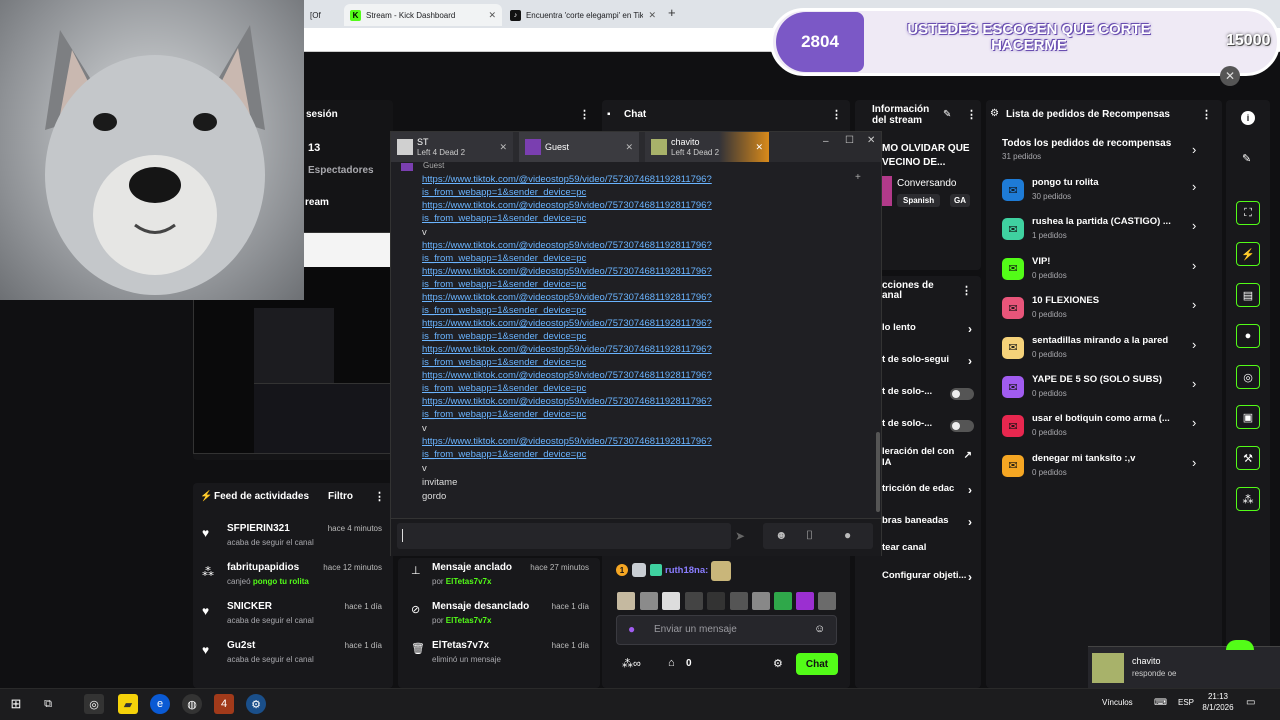  I want to click on layout-icon: ▣, so click(1248, 417).